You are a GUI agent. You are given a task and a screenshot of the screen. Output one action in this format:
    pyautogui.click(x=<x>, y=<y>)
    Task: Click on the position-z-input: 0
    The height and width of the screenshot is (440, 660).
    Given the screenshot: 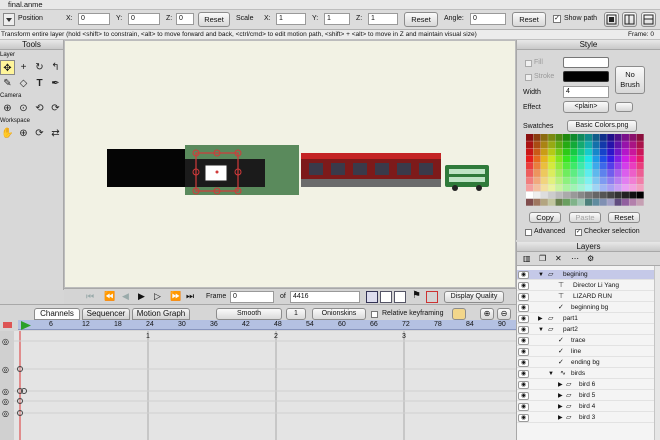 What is the action you would take?
    pyautogui.click(x=185, y=19)
    